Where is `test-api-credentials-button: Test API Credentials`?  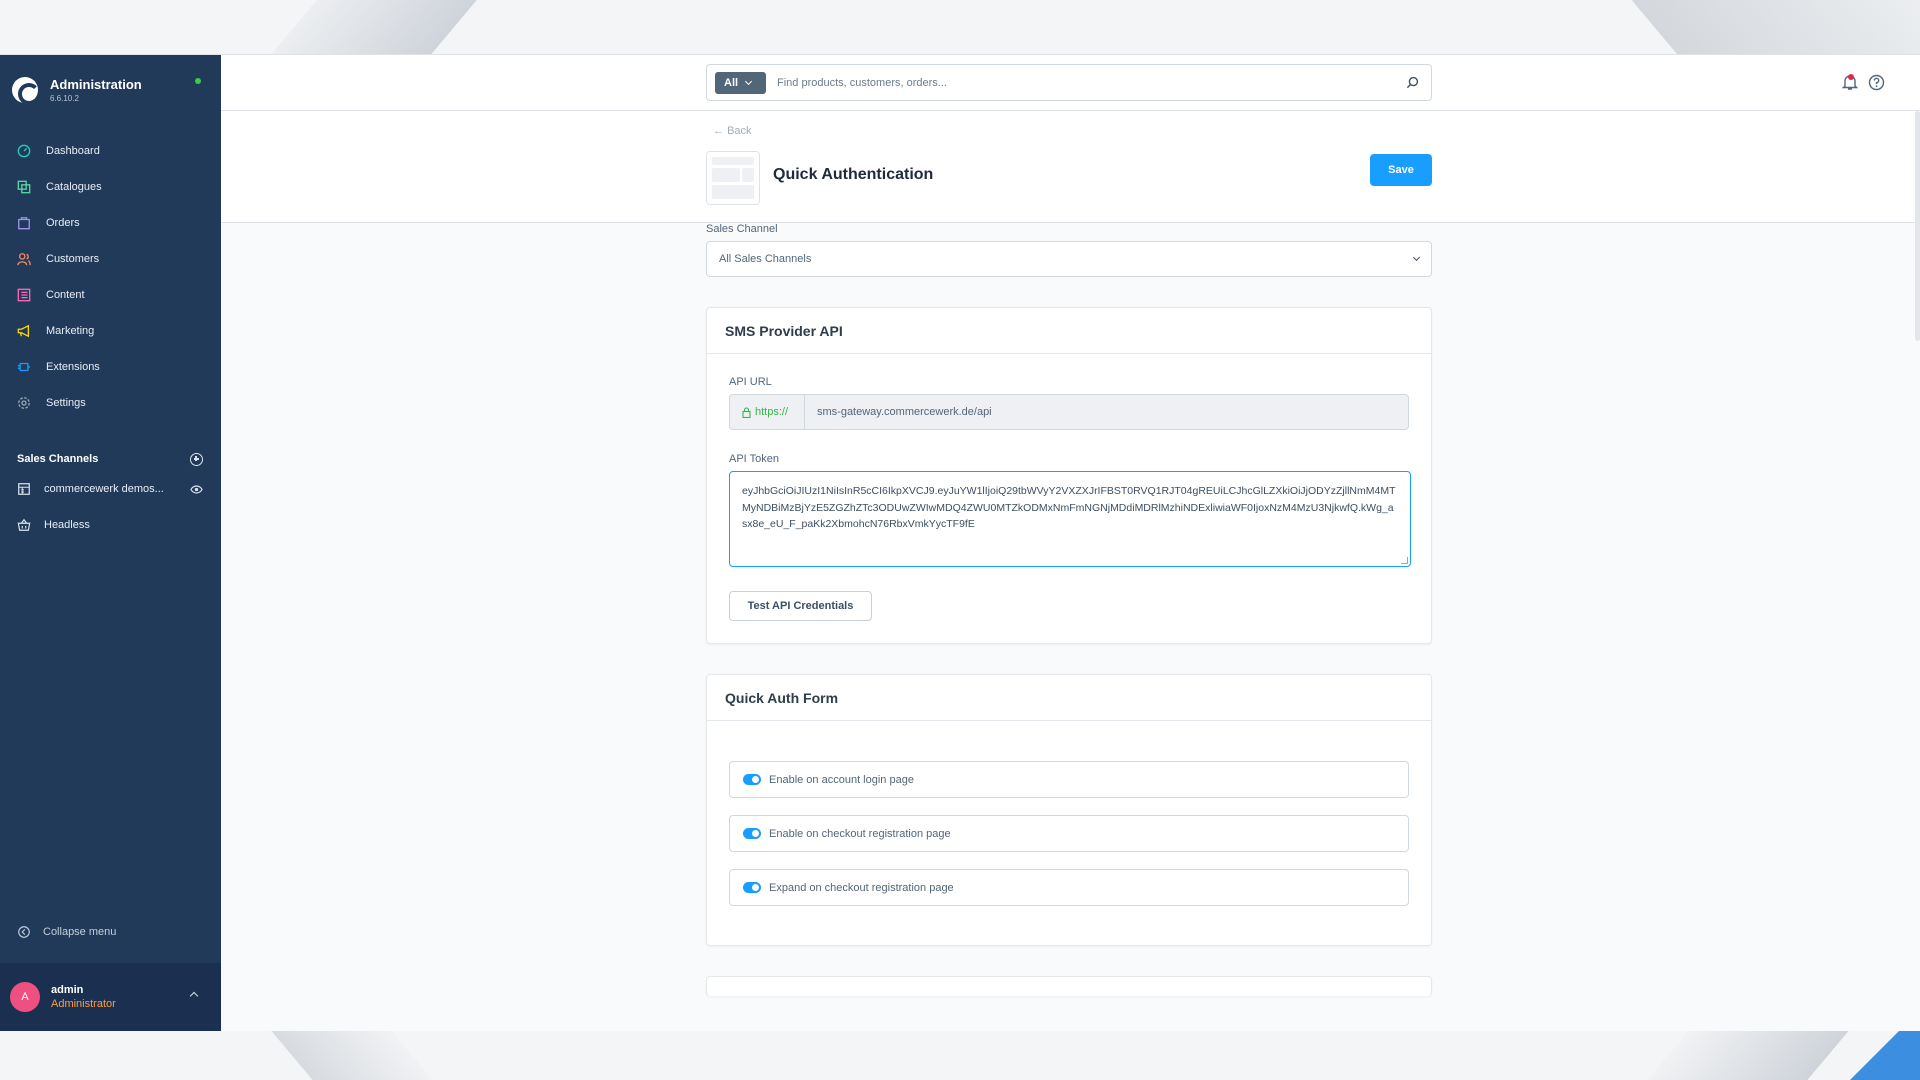 test-api-credentials-button: Test API Credentials is located at coordinates (800, 606).